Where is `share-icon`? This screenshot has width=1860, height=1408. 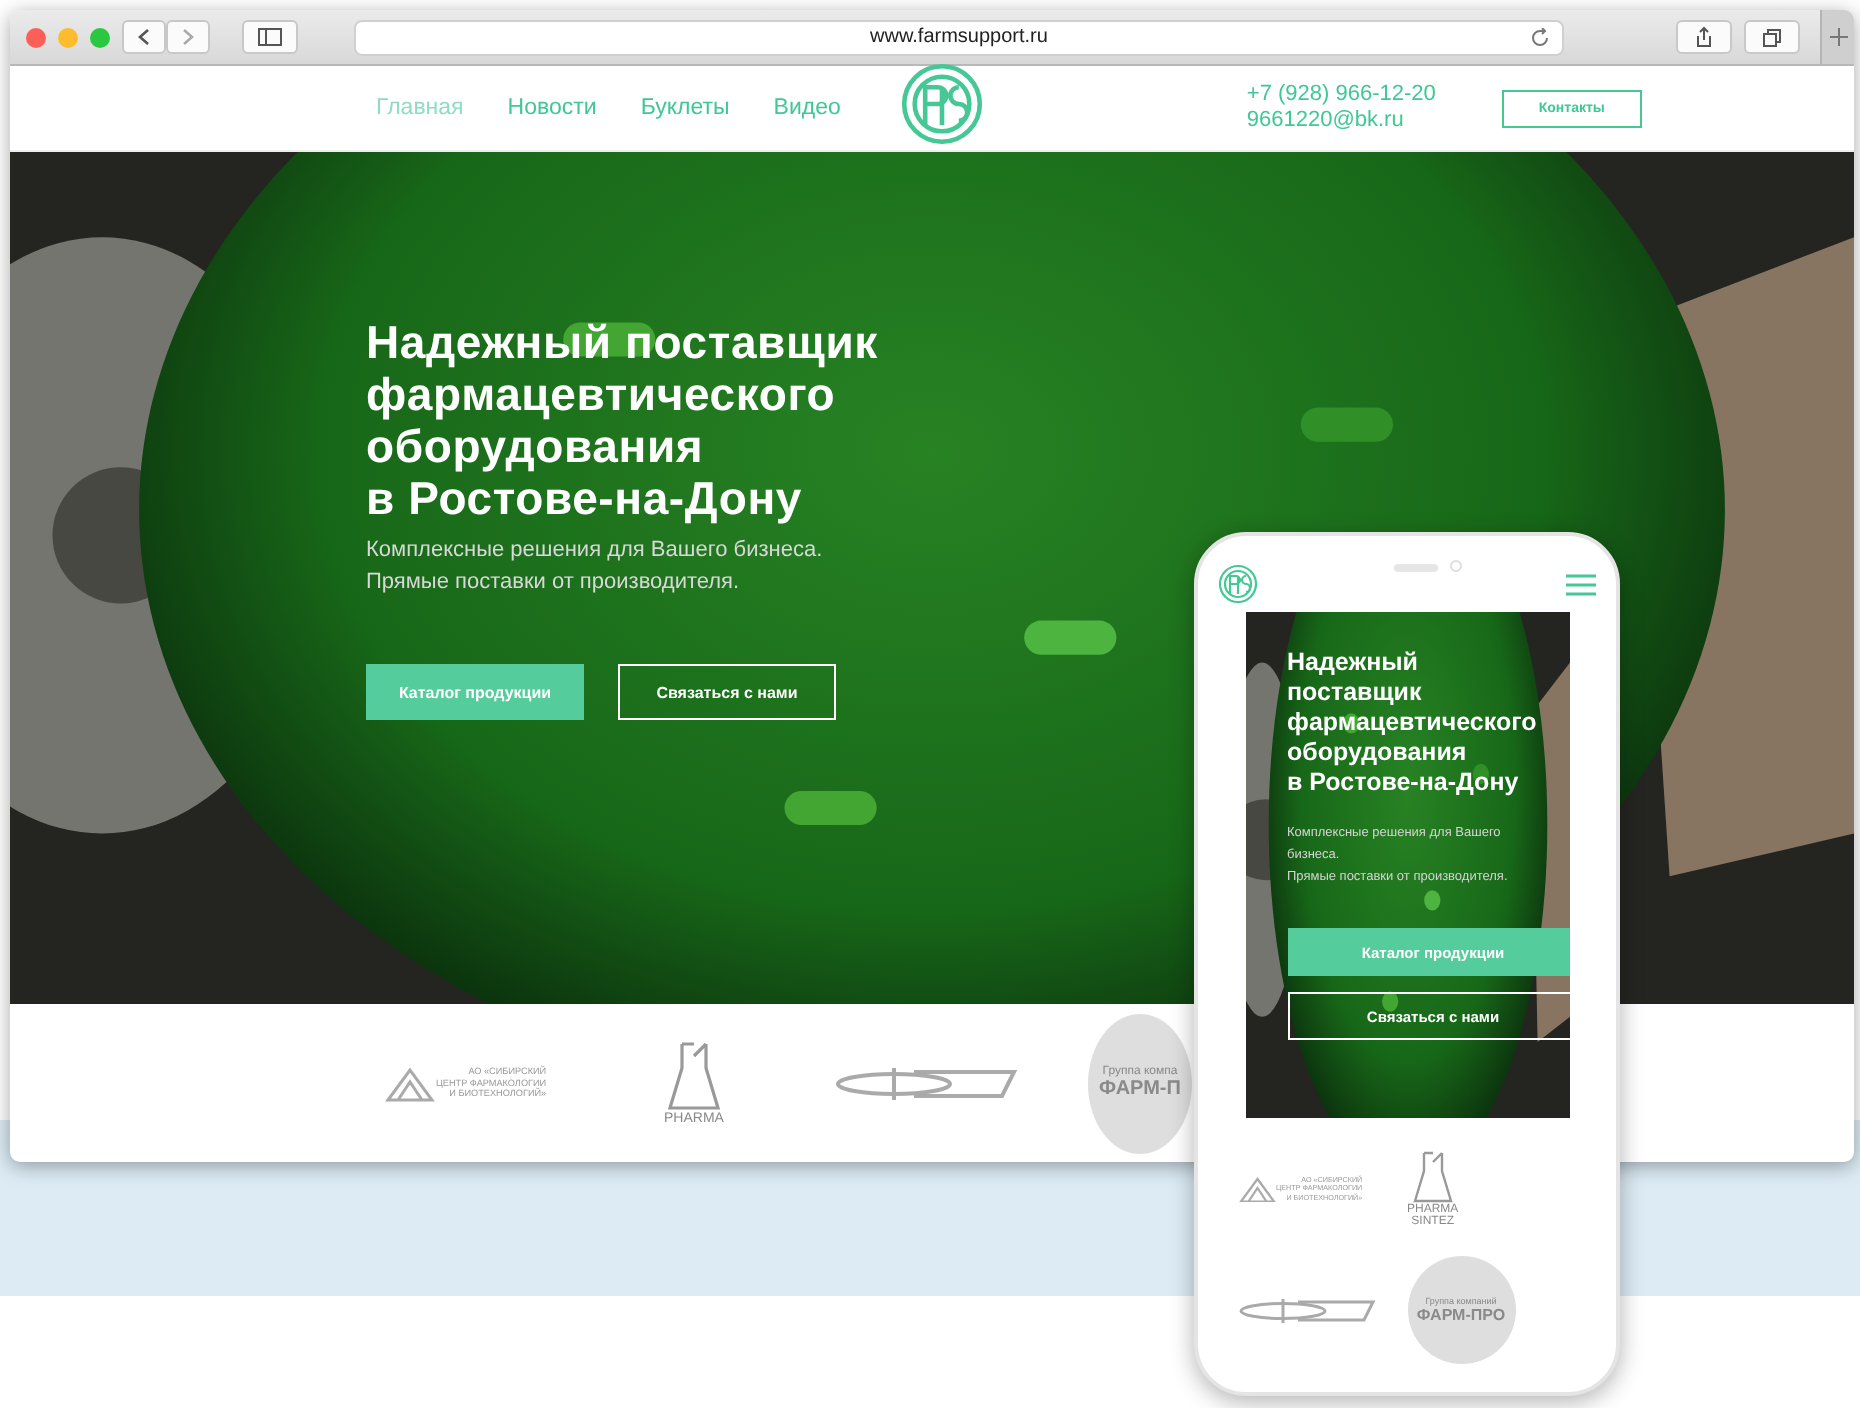
share-icon is located at coordinates (1704, 37).